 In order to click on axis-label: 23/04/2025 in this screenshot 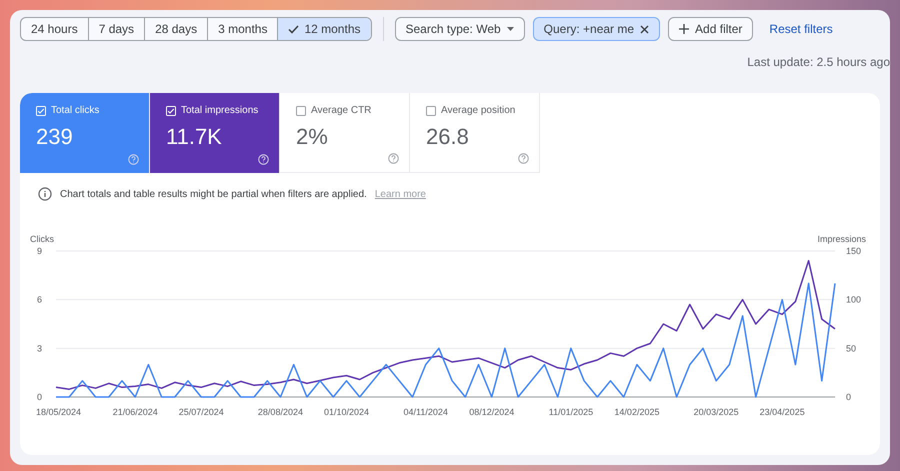, I will do `click(782, 412)`.